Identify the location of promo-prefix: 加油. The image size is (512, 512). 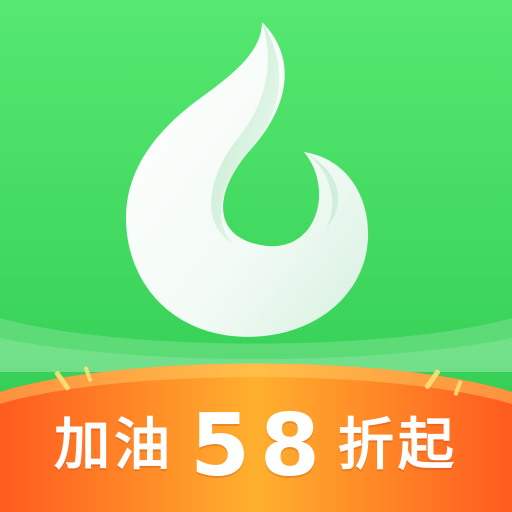
(114, 445).